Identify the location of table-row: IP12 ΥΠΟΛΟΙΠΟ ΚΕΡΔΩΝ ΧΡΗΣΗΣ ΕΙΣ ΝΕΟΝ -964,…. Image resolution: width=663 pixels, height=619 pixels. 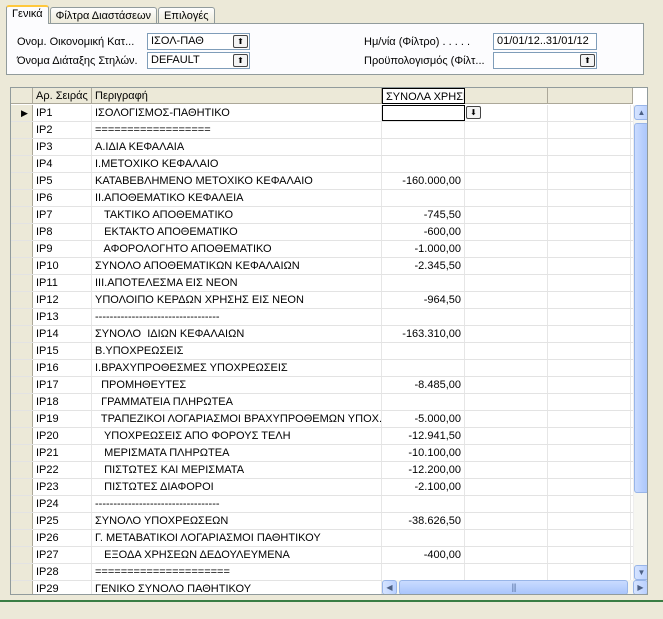
(322, 300).